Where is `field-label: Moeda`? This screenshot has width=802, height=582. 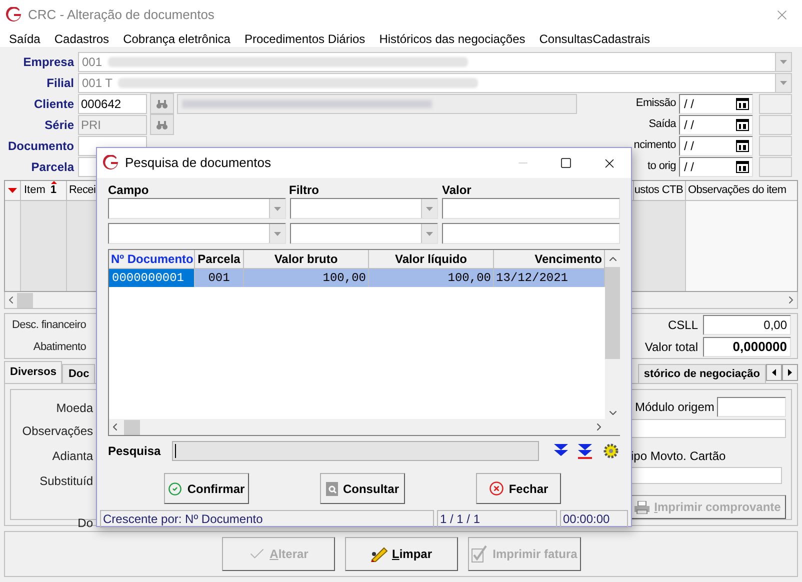
field-label: Moeda is located at coordinates (74, 408).